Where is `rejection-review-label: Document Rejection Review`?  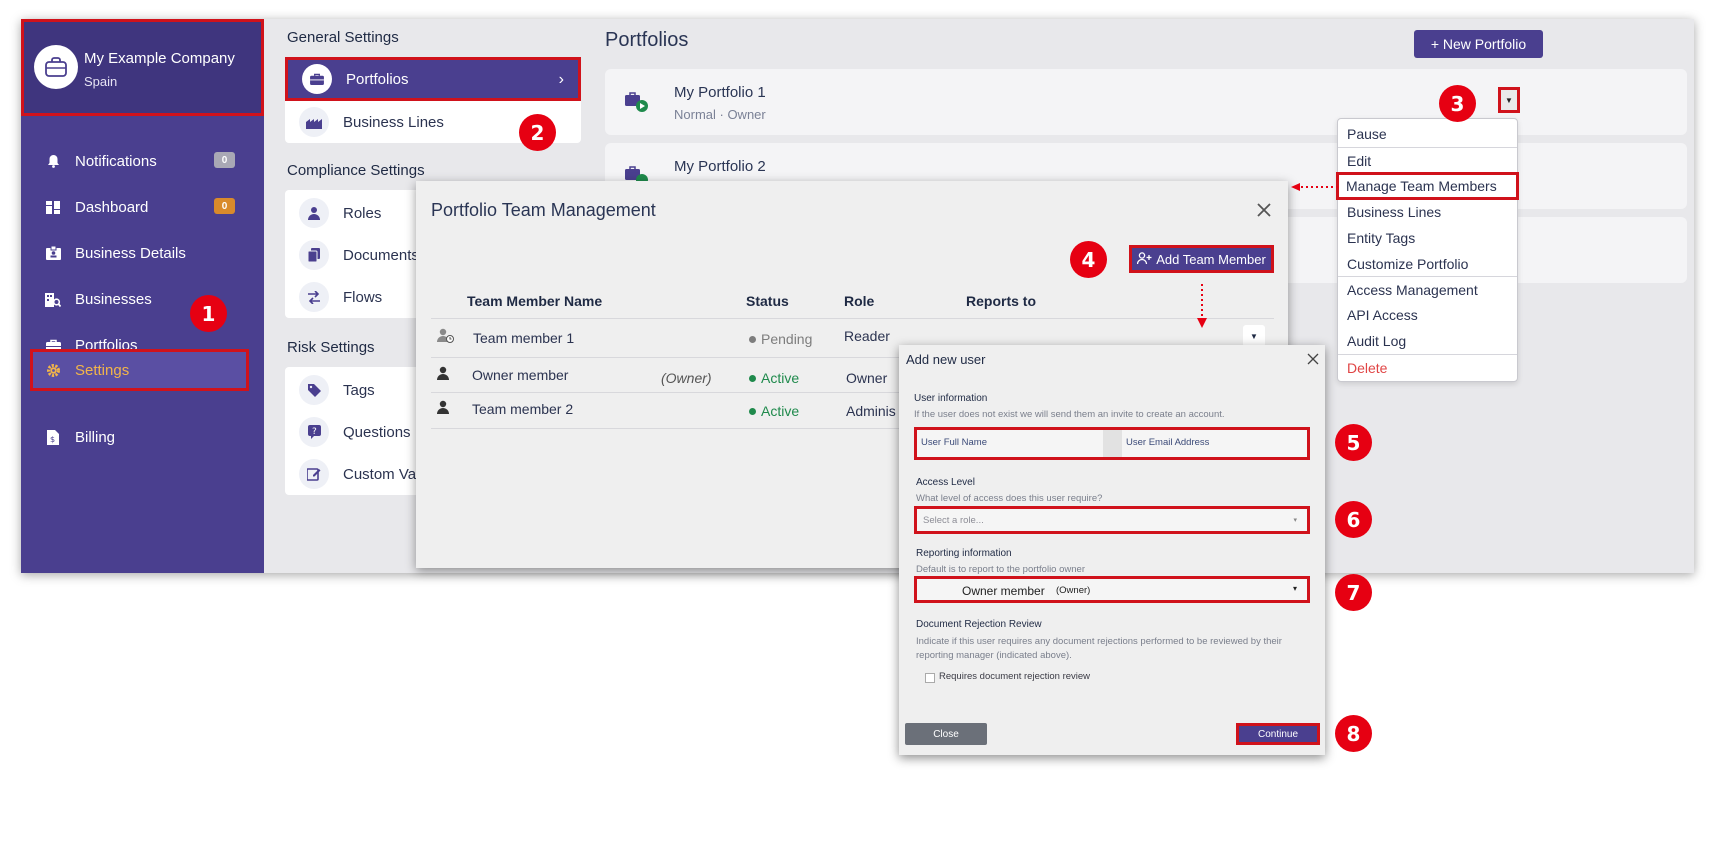
rejection-review-label: Document Rejection Review is located at coordinates (979, 624).